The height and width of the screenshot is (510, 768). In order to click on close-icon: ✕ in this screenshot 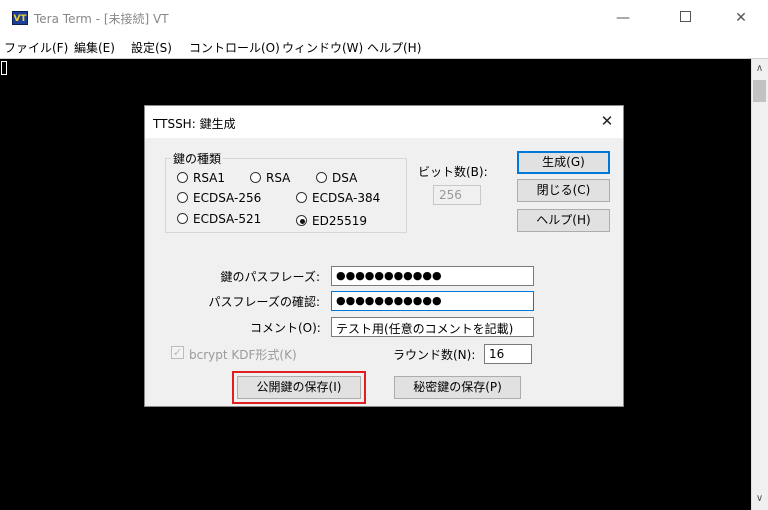, I will do `click(741, 18)`.